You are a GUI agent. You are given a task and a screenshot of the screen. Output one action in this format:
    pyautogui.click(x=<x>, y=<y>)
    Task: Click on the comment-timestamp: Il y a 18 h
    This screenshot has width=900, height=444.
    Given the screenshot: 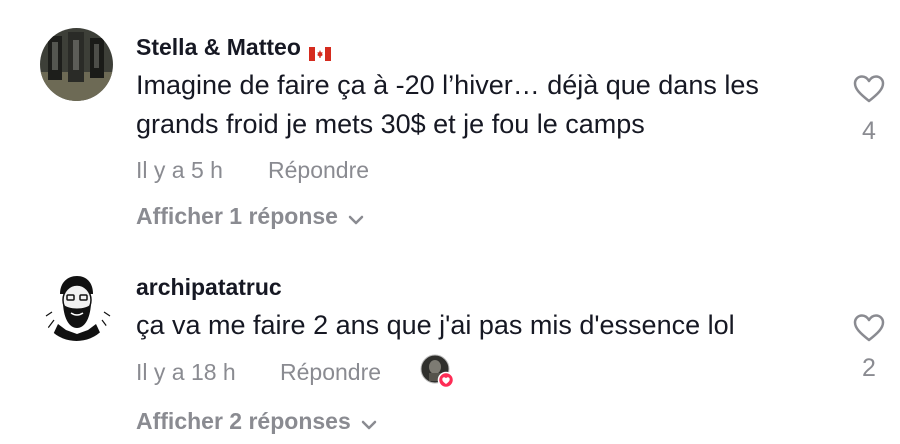 What is the action you would take?
    pyautogui.click(x=186, y=372)
    